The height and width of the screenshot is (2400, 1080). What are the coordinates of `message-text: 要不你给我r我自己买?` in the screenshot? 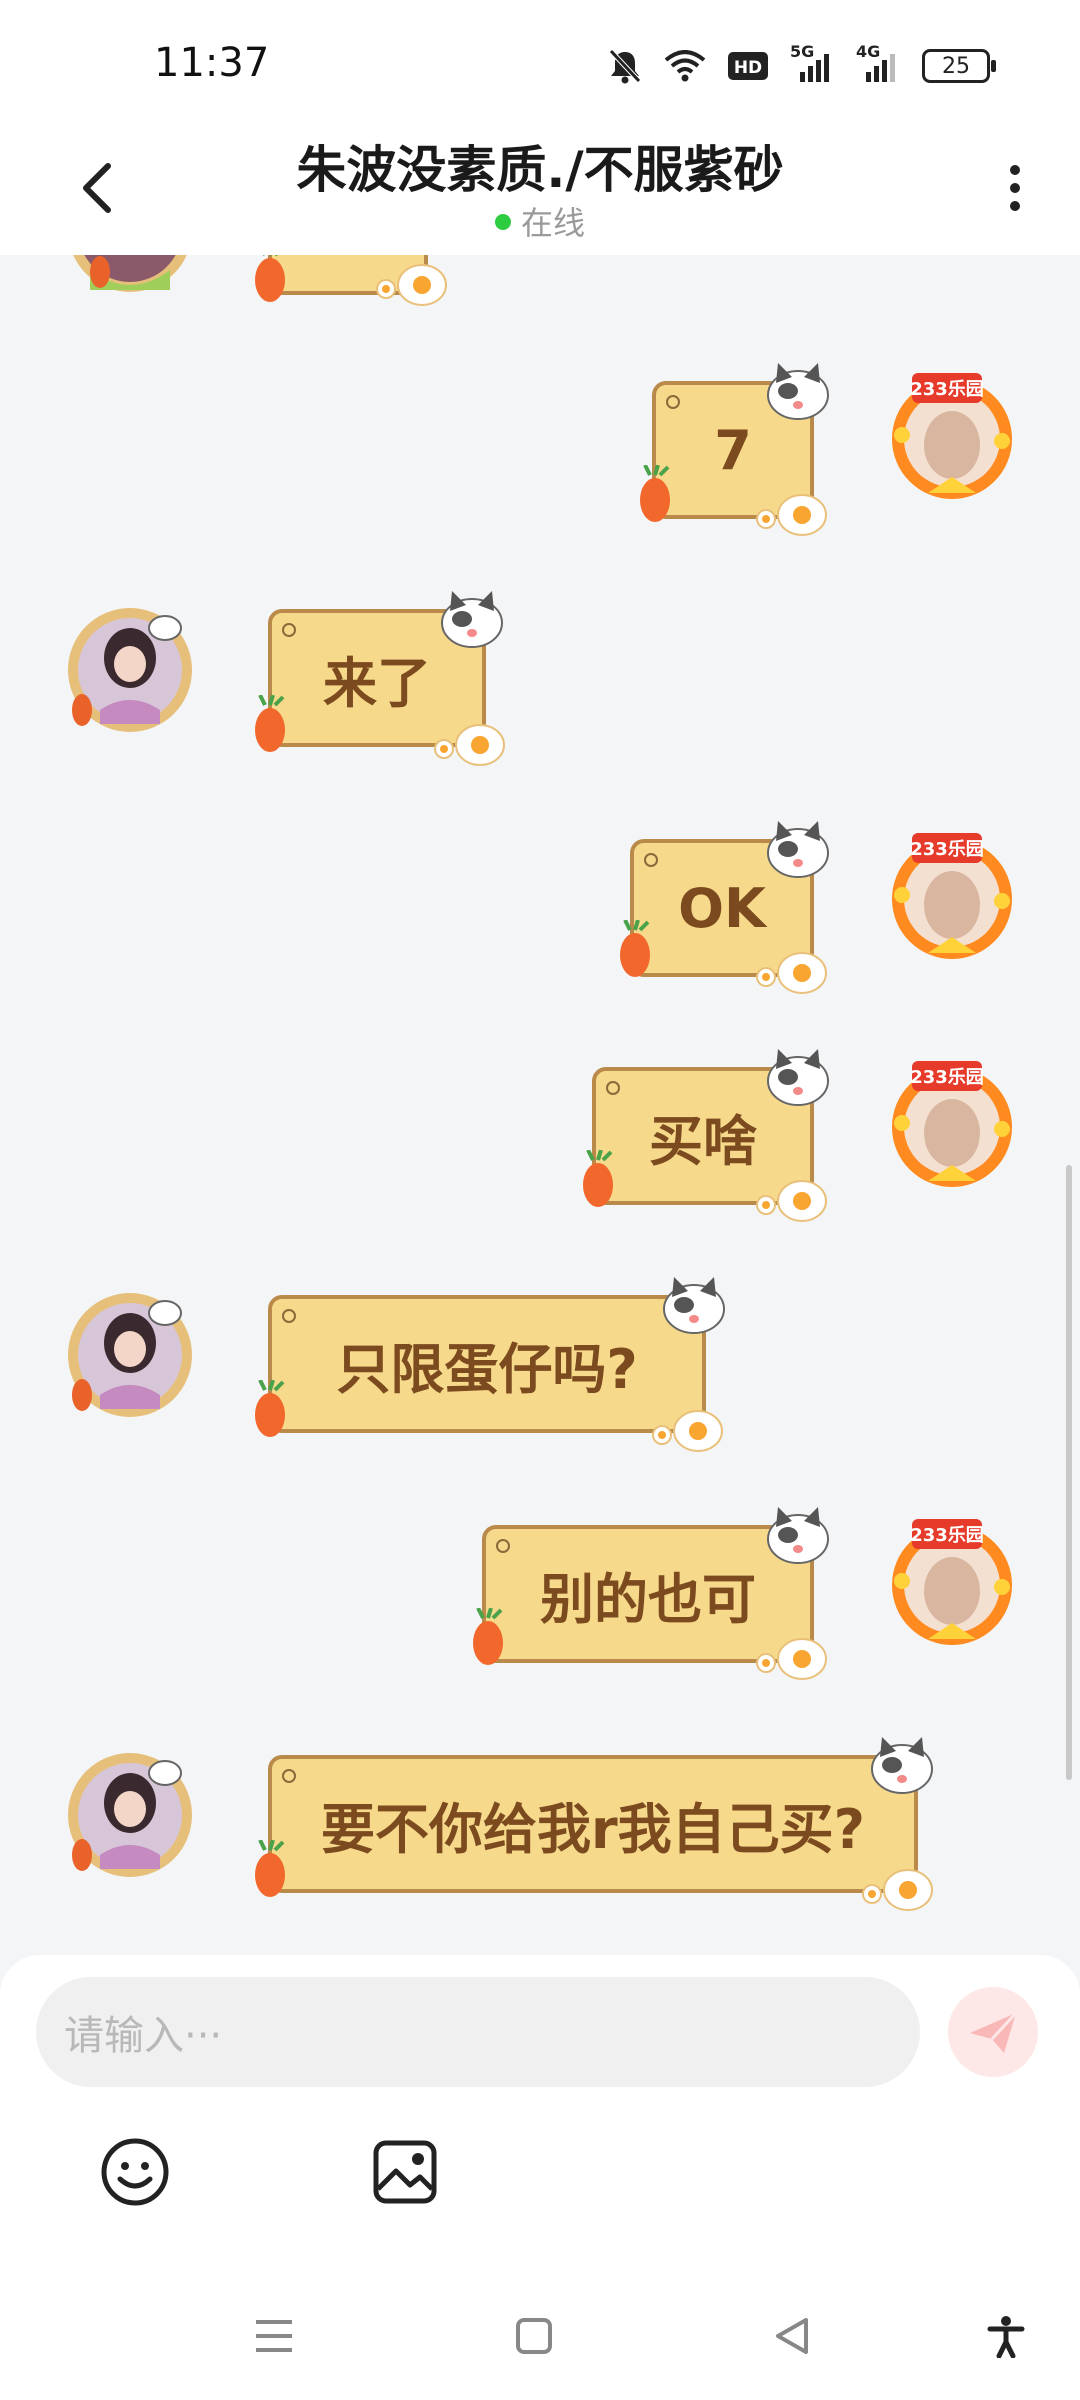 It's located at (593, 1829).